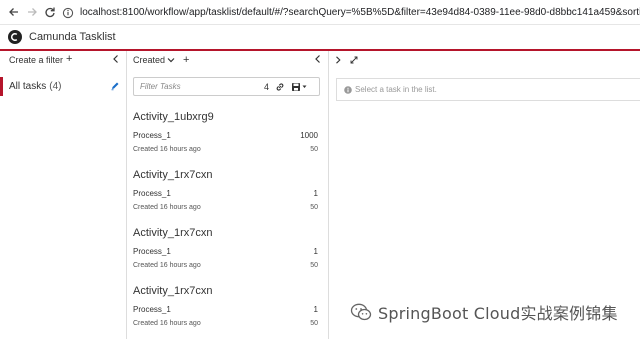 This screenshot has height=339, width=640. What do you see at coordinates (149, 59) in the screenshot?
I see `sort-label: Created` at bounding box center [149, 59].